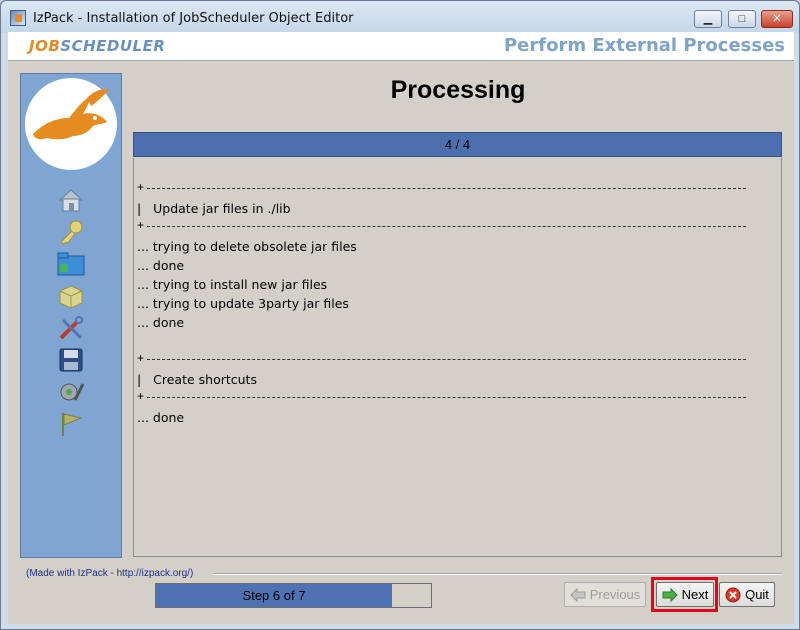 This screenshot has width=800, height=630. I want to click on quit-button-label: Quit, so click(757, 594).